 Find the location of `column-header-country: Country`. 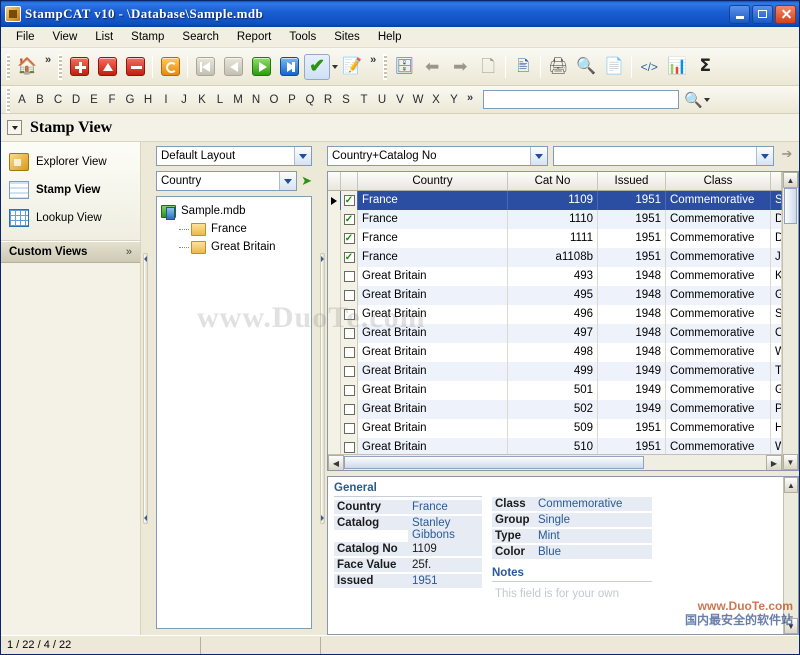

column-header-country: Country is located at coordinates (433, 181).